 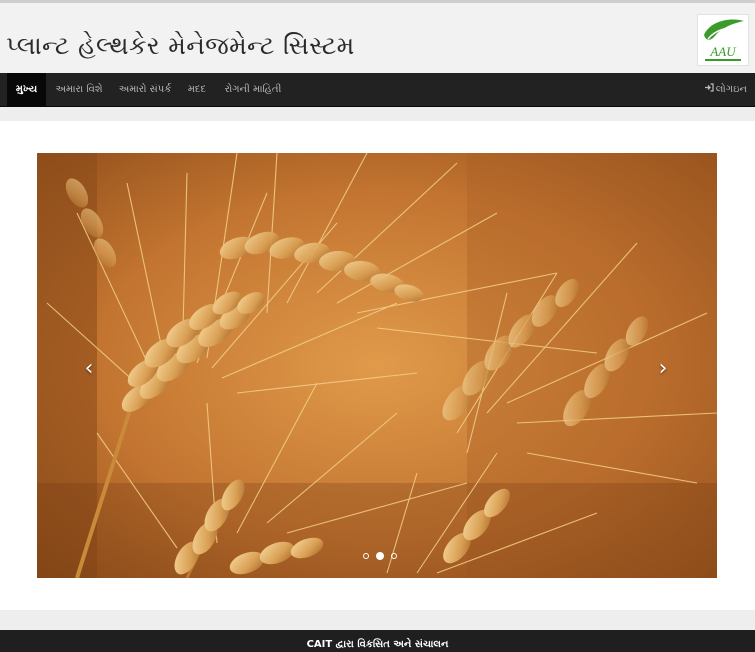 What do you see at coordinates (709, 89) in the screenshot?
I see `sign-in-icon` at bounding box center [709, 89].